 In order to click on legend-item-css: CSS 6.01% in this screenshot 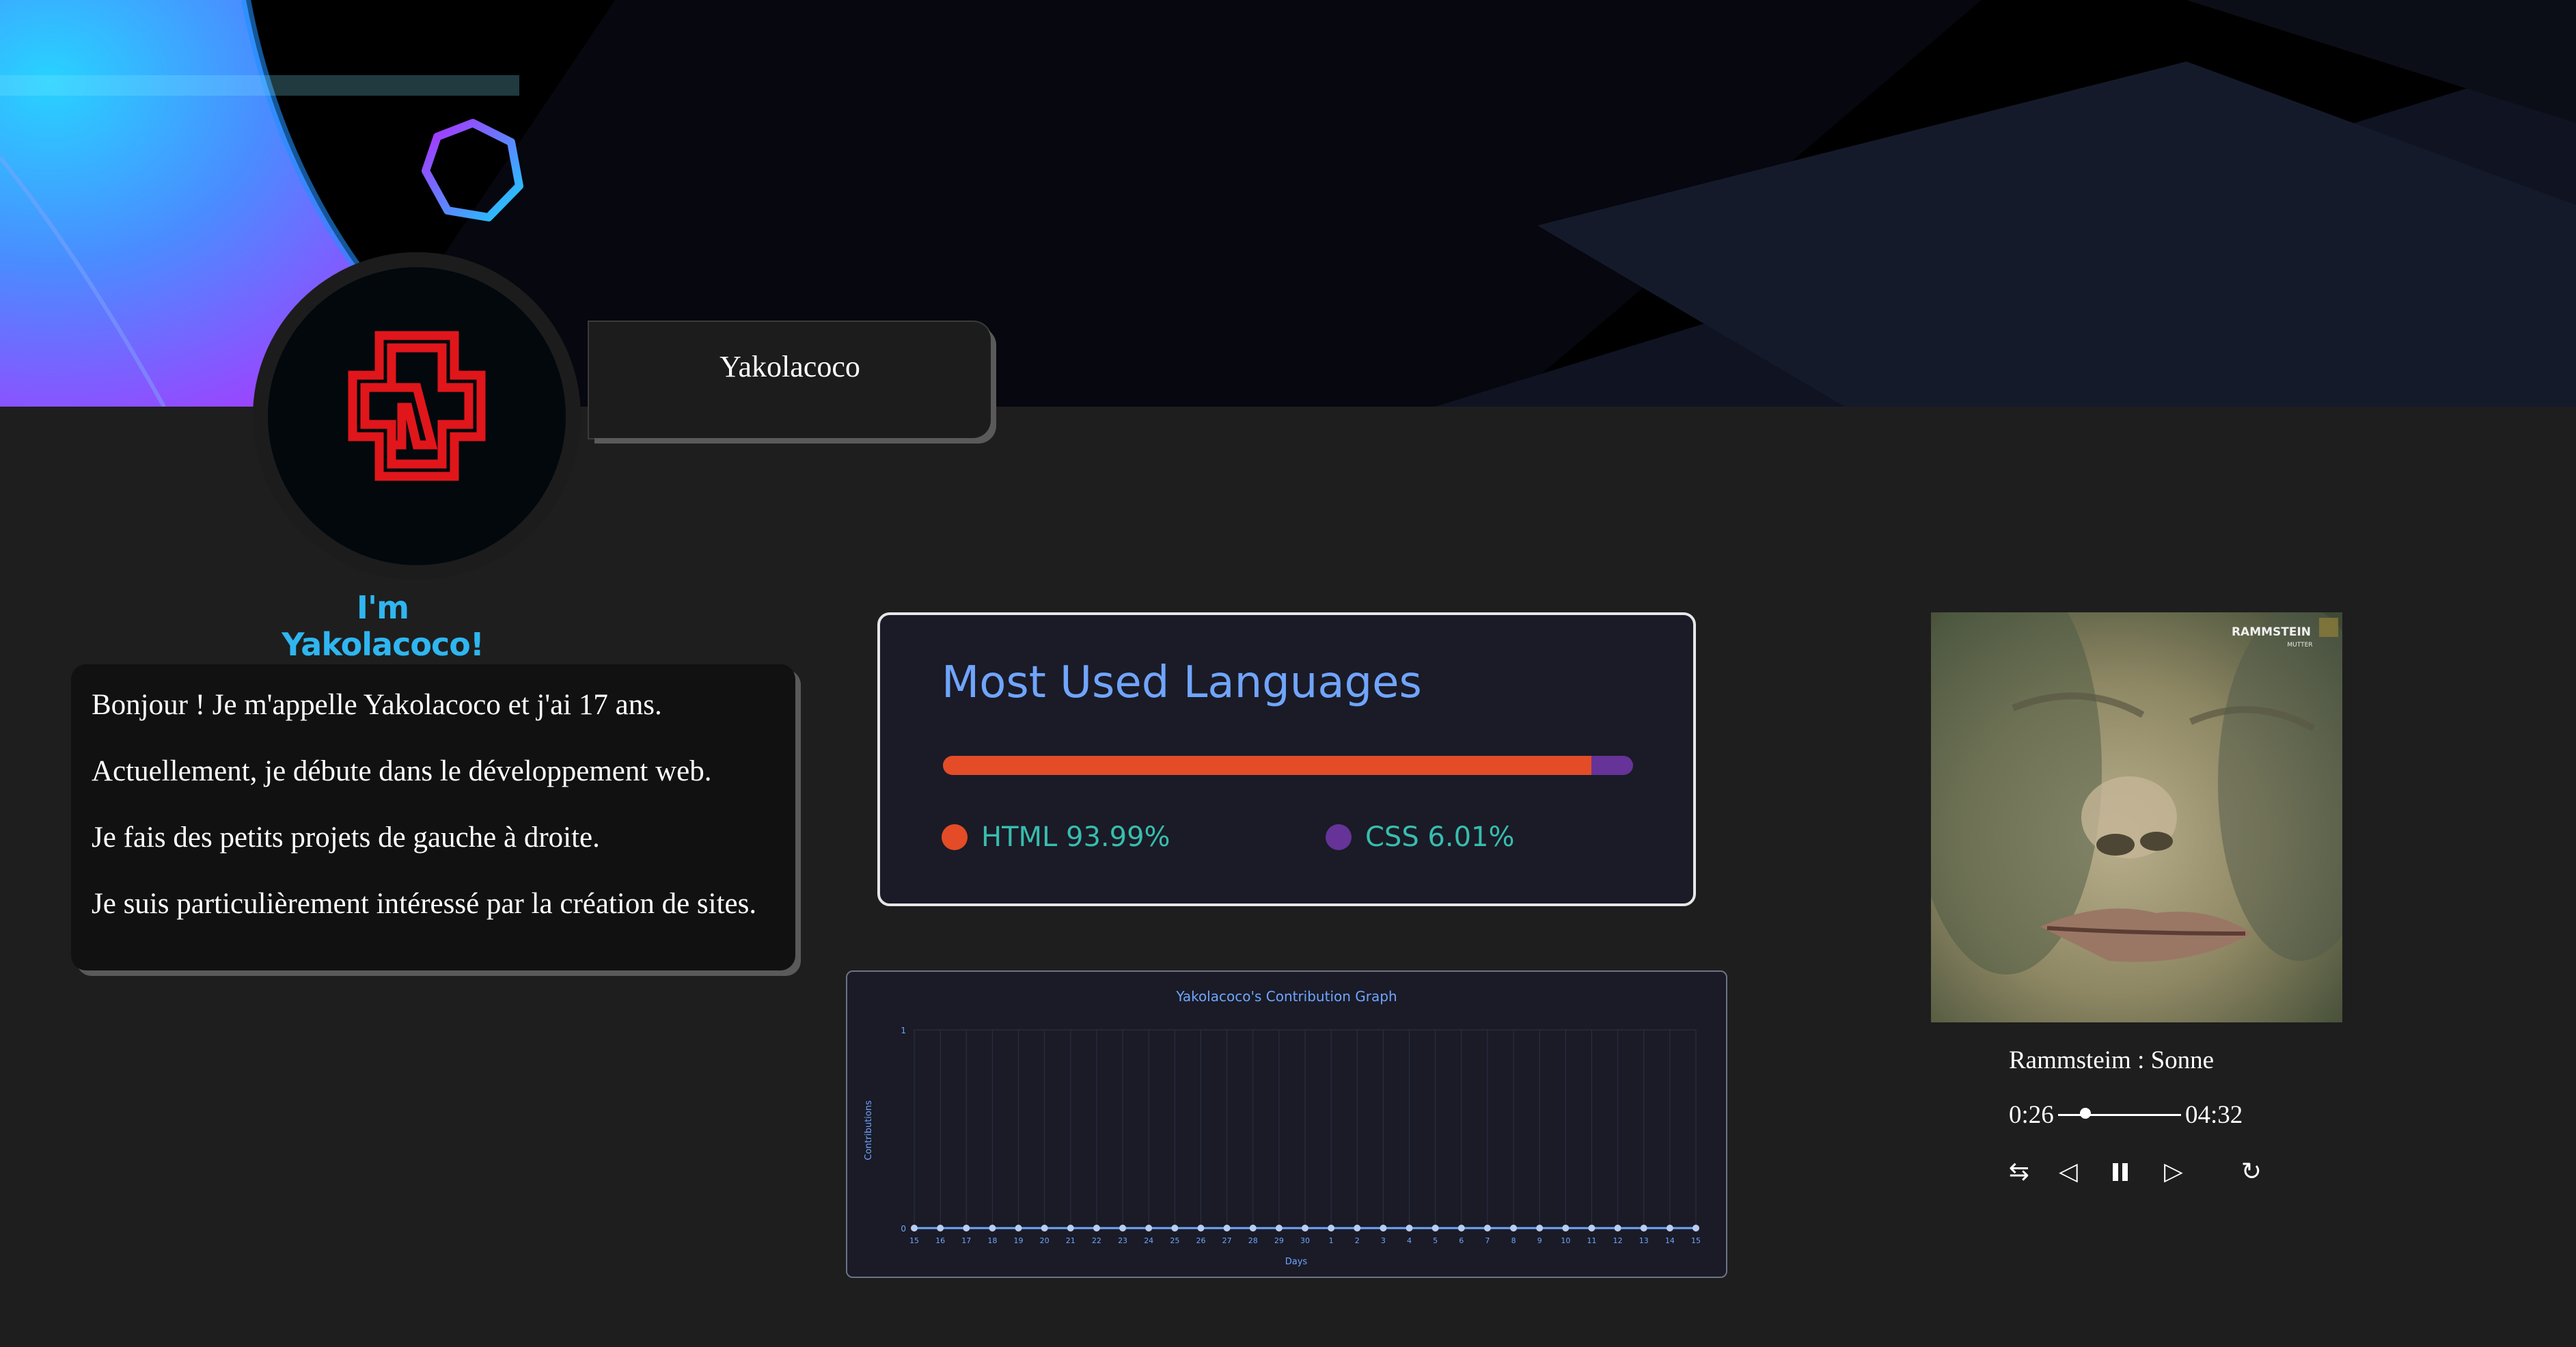, I will do `click(1420, 837)`.